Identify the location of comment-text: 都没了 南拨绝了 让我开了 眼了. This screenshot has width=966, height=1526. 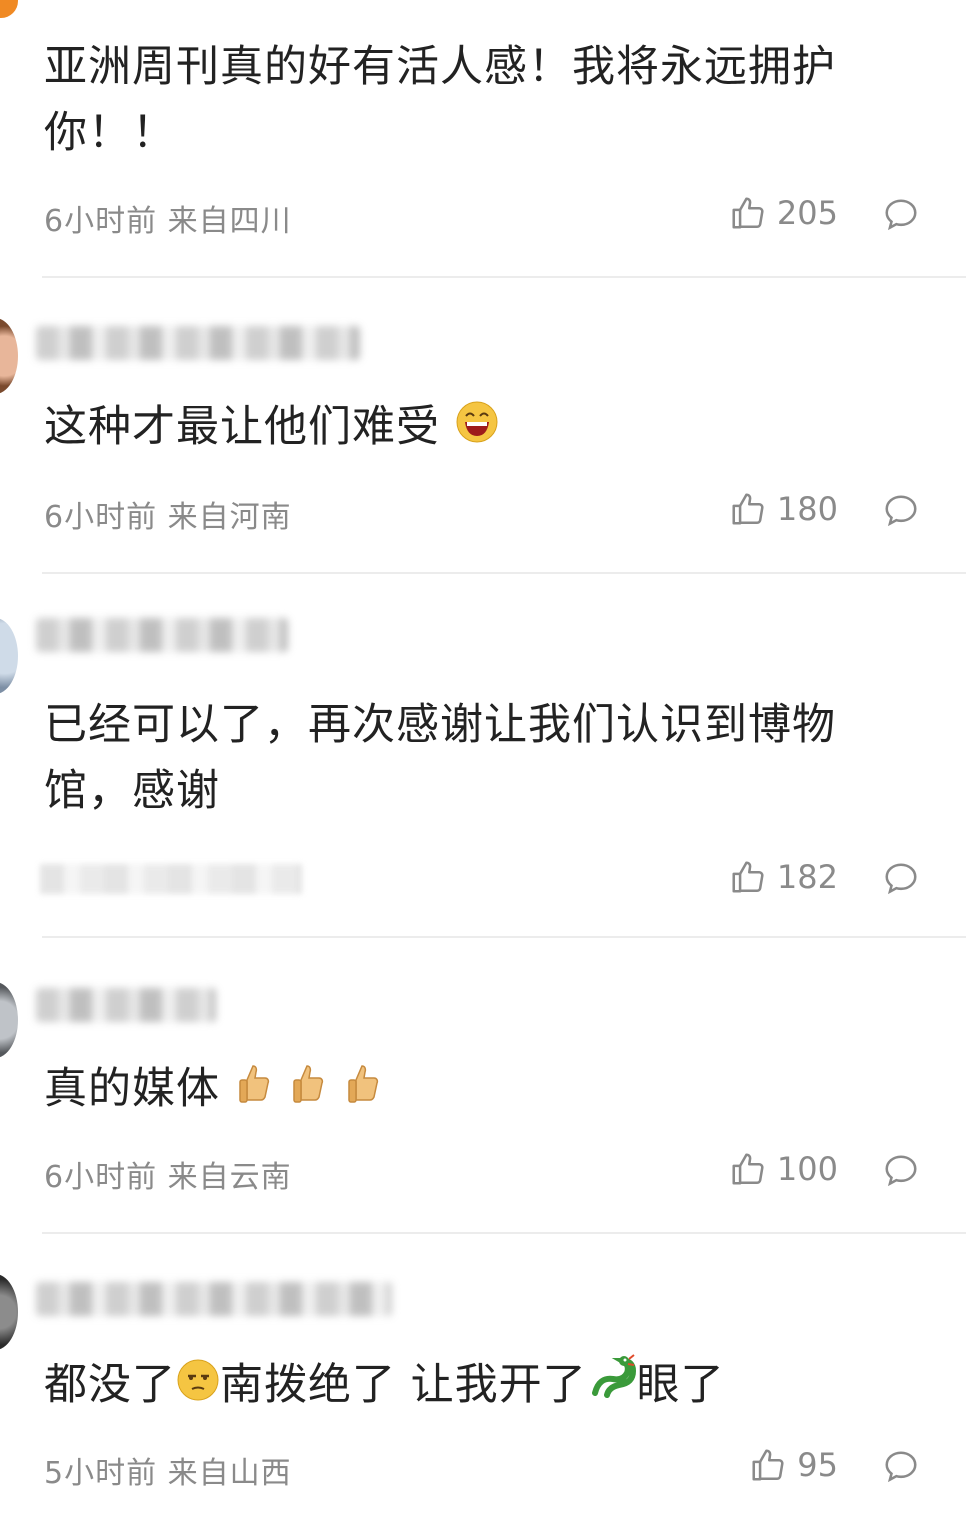
(484, 1387).